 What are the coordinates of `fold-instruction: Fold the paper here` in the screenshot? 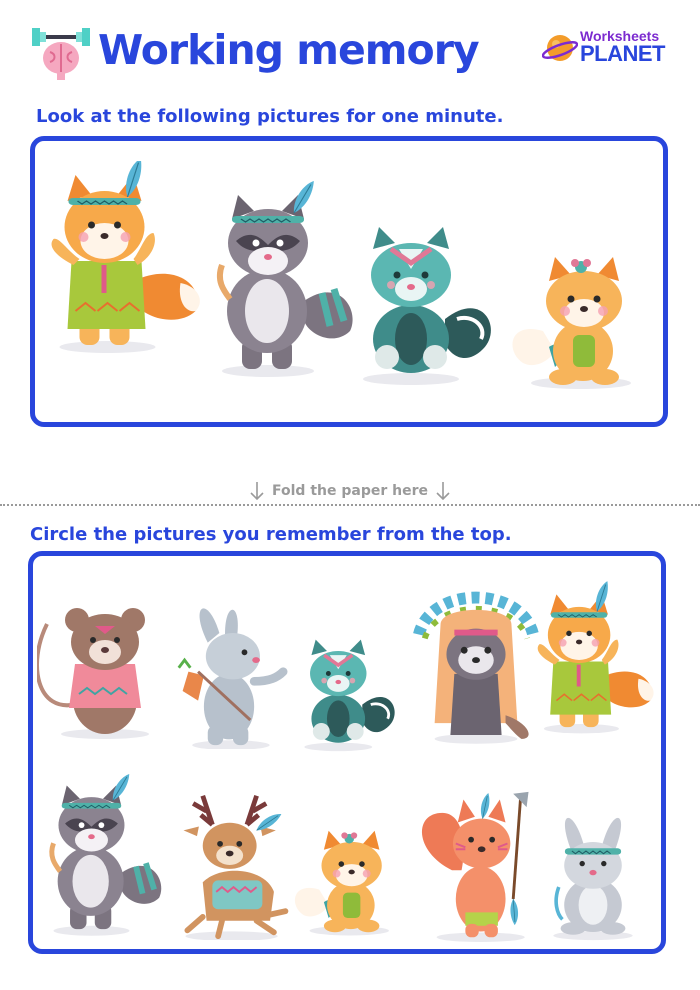 It's located at (350, 491).